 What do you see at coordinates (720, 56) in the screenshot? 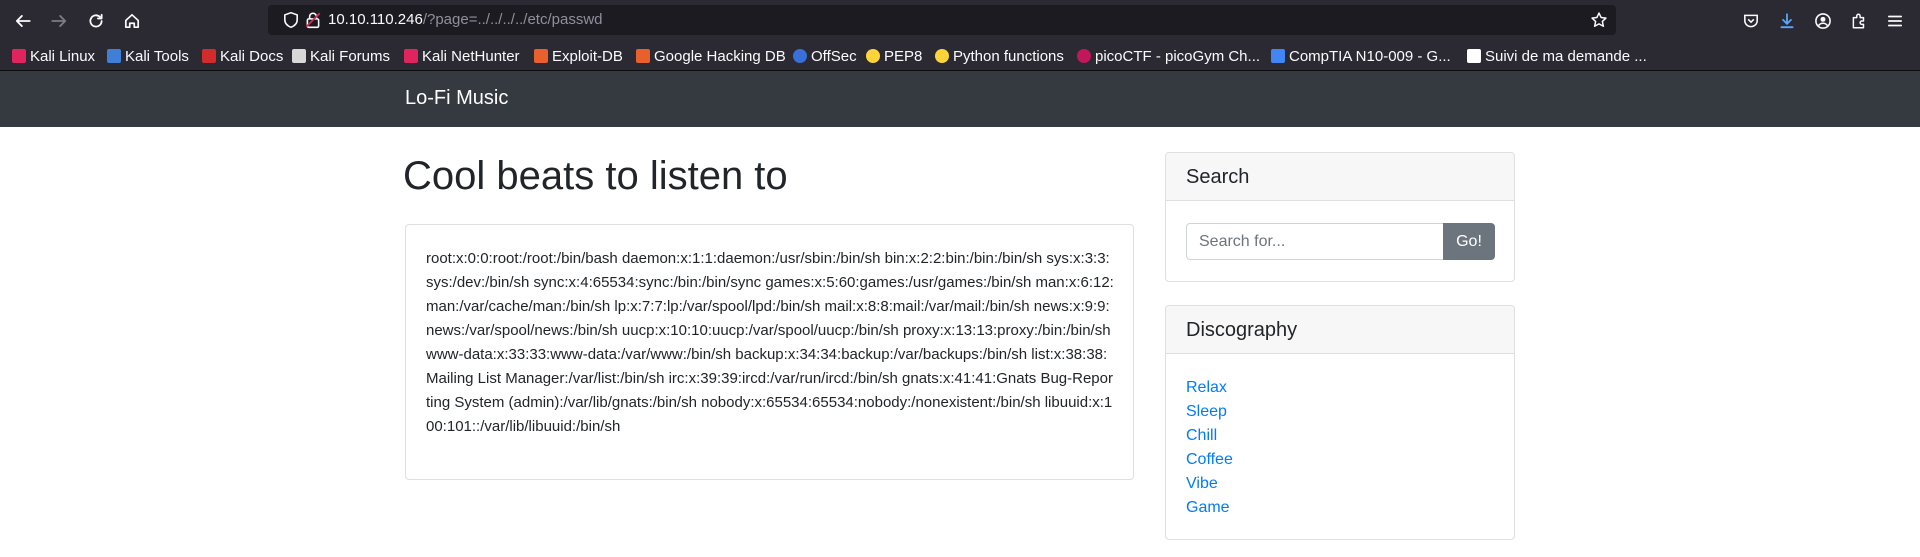
I see `bookmark-label: Google Hacking DB` at bounding box center [720, 56].